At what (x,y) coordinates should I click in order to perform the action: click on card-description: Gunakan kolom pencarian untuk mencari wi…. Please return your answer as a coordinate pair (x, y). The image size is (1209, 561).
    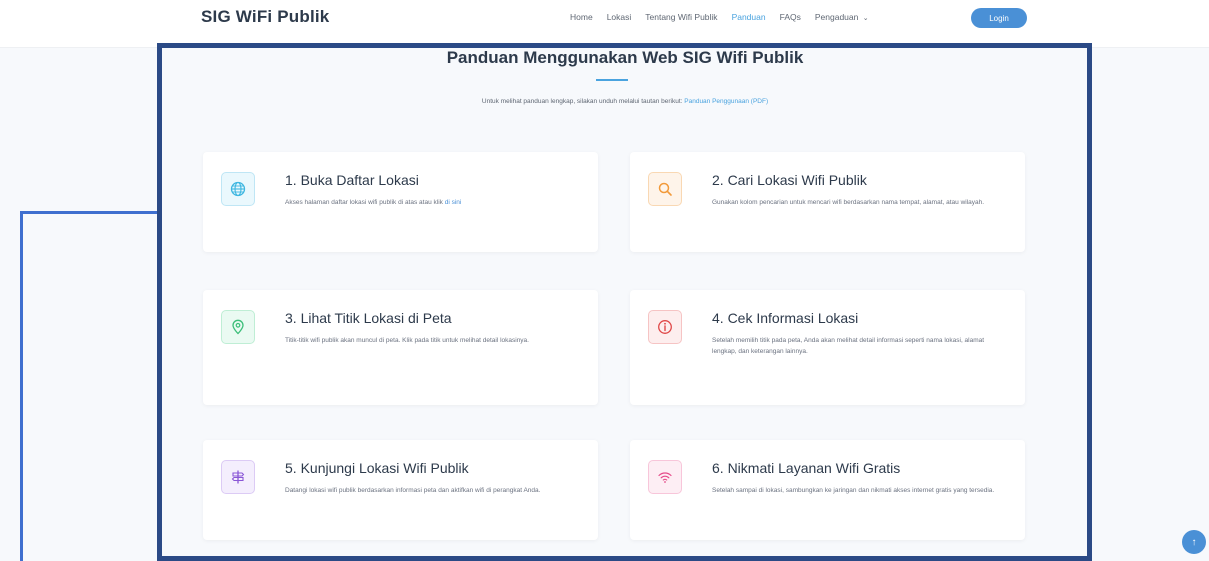
    Looking at the image, I should click on (848, 202).